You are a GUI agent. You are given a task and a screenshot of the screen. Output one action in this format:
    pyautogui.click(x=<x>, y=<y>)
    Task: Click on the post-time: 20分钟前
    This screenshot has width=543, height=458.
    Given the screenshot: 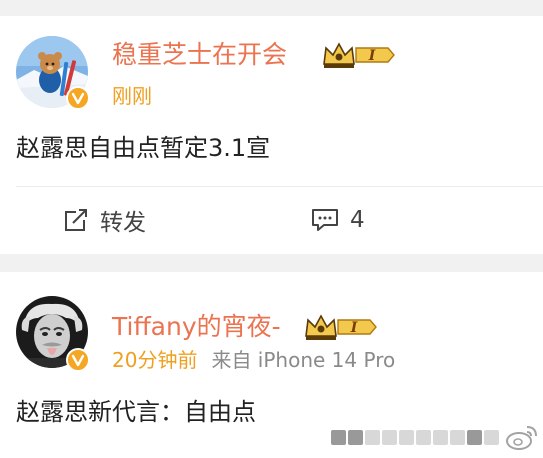 What is the action you would take?
    pyautogui.click(x=155, y=360)
    